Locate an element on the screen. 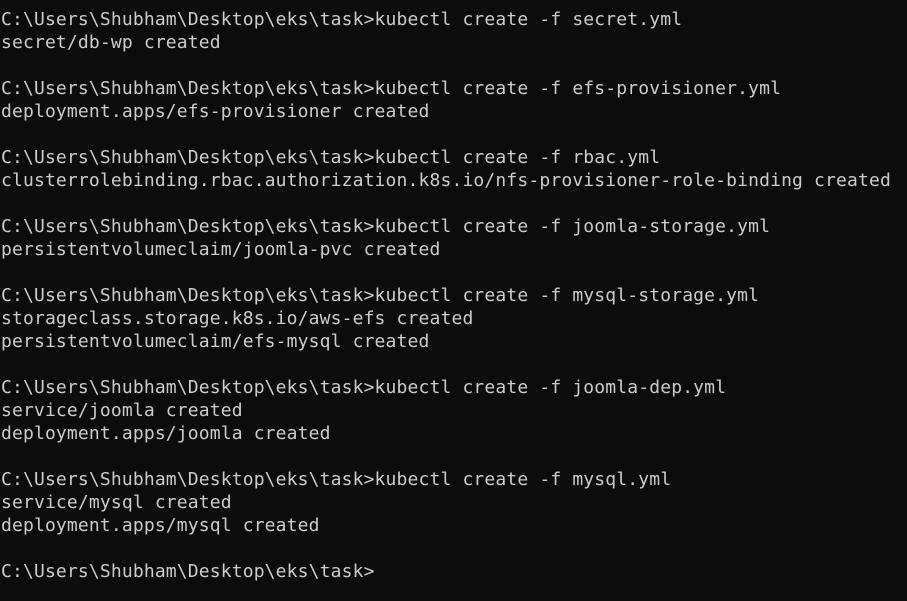 The image size is (907, 601). prompt-text: C:\Users\Shubham\Desktop\eks\task> is located at coordinates (188, 571).